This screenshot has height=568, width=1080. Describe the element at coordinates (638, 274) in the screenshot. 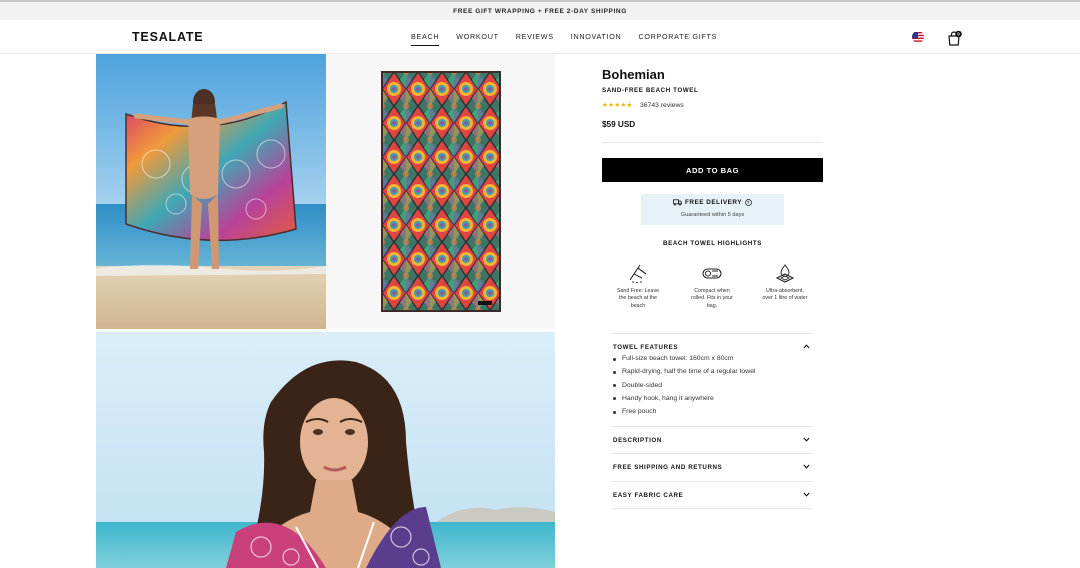

I see `sand-free-icon` at that location.